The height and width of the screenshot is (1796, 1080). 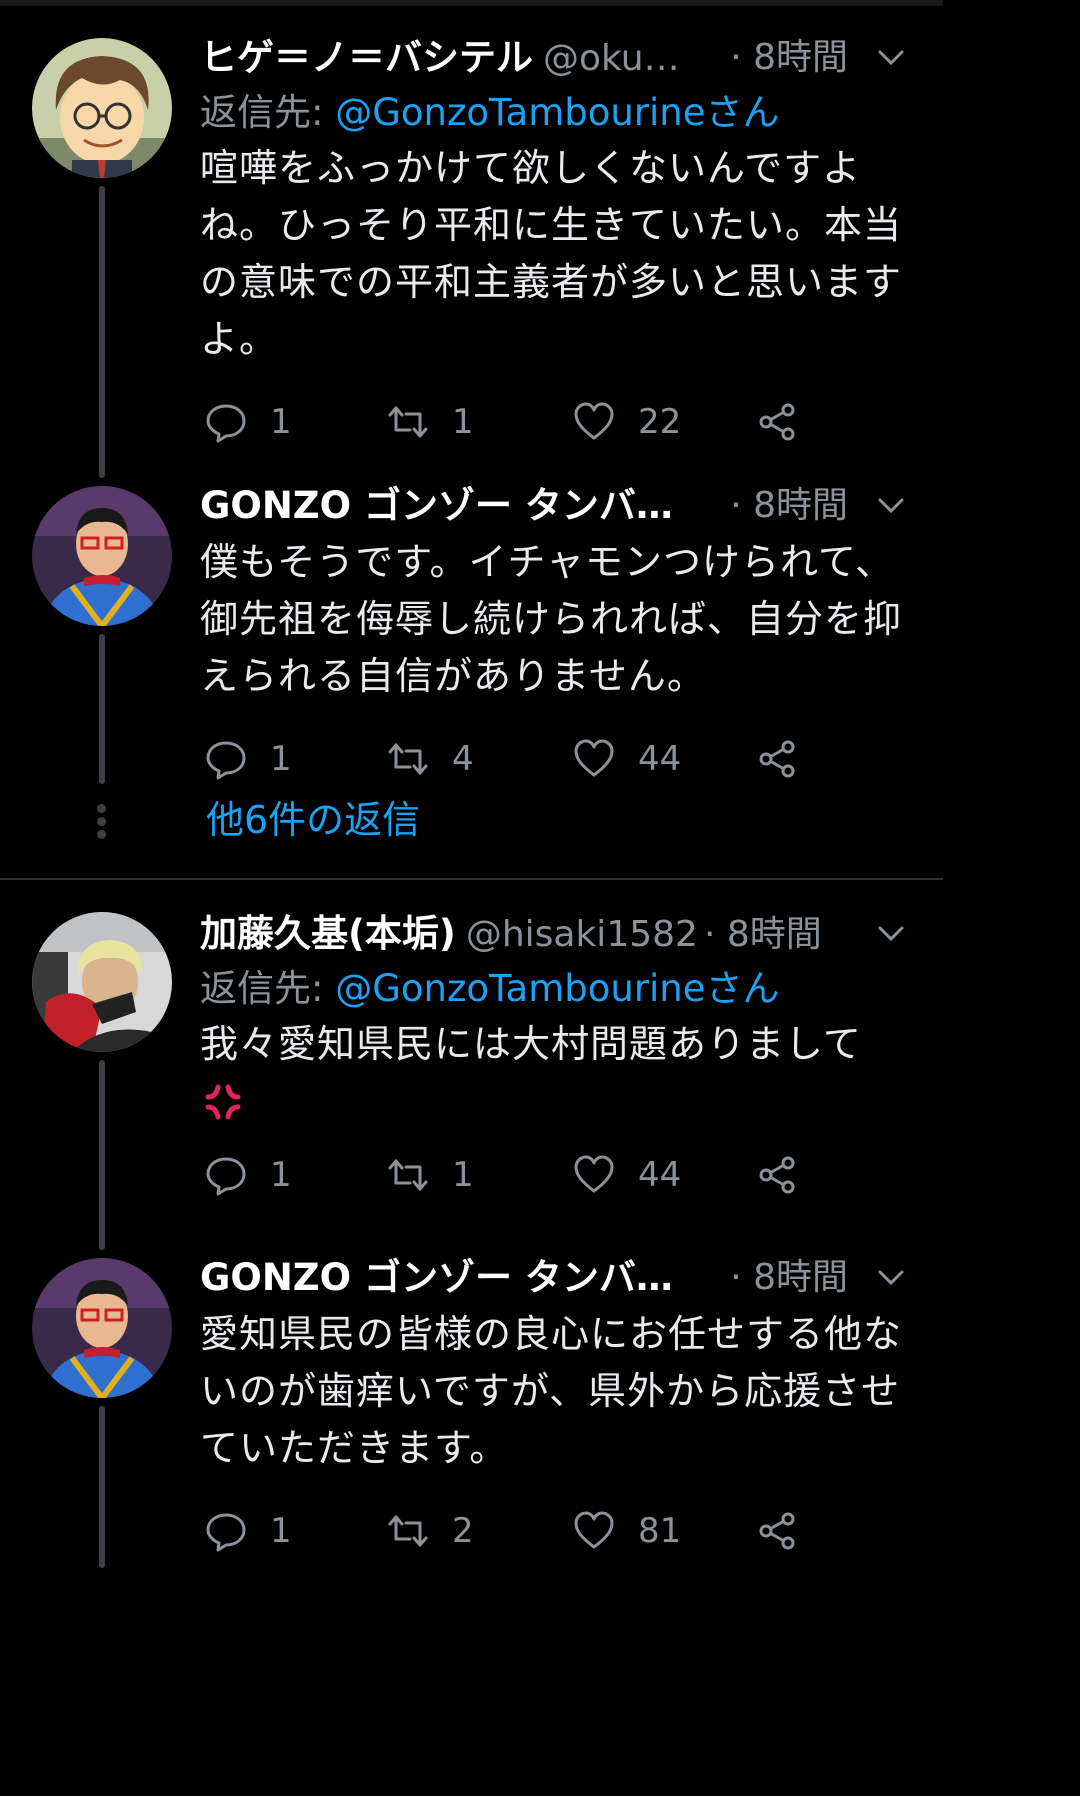 I want to click on display-name: ヒゲ＝ノ＝バシテル, so click(x=366, y=57).